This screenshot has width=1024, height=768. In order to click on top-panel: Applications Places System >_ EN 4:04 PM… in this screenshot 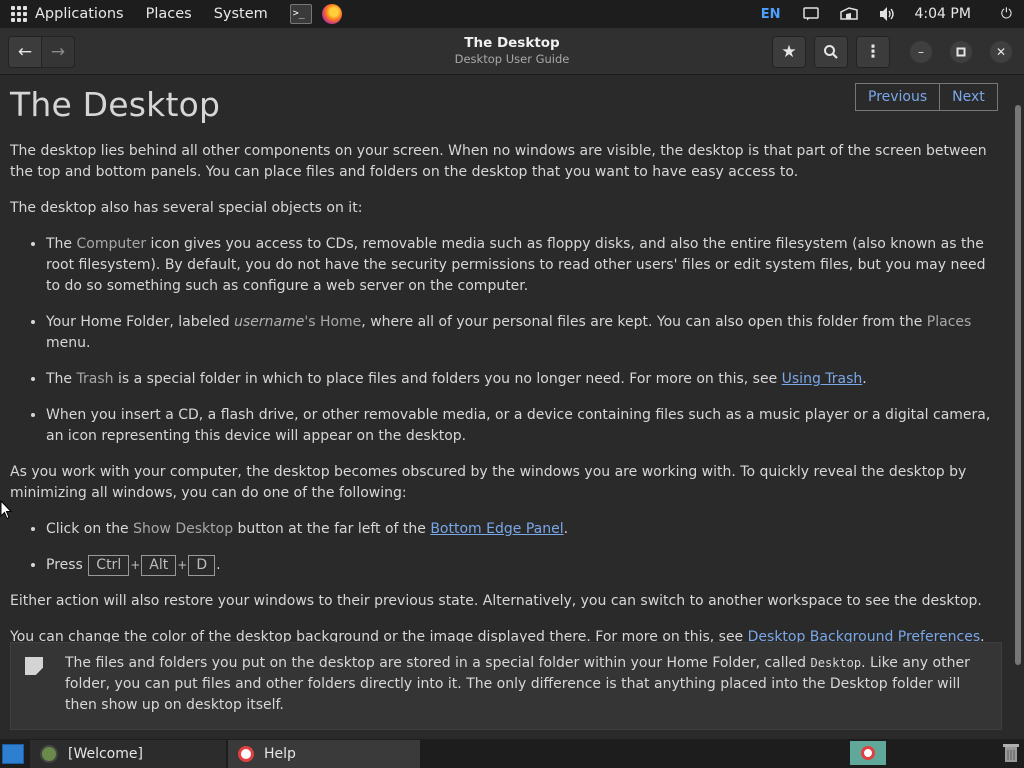, I will do `click(512, 14)`.